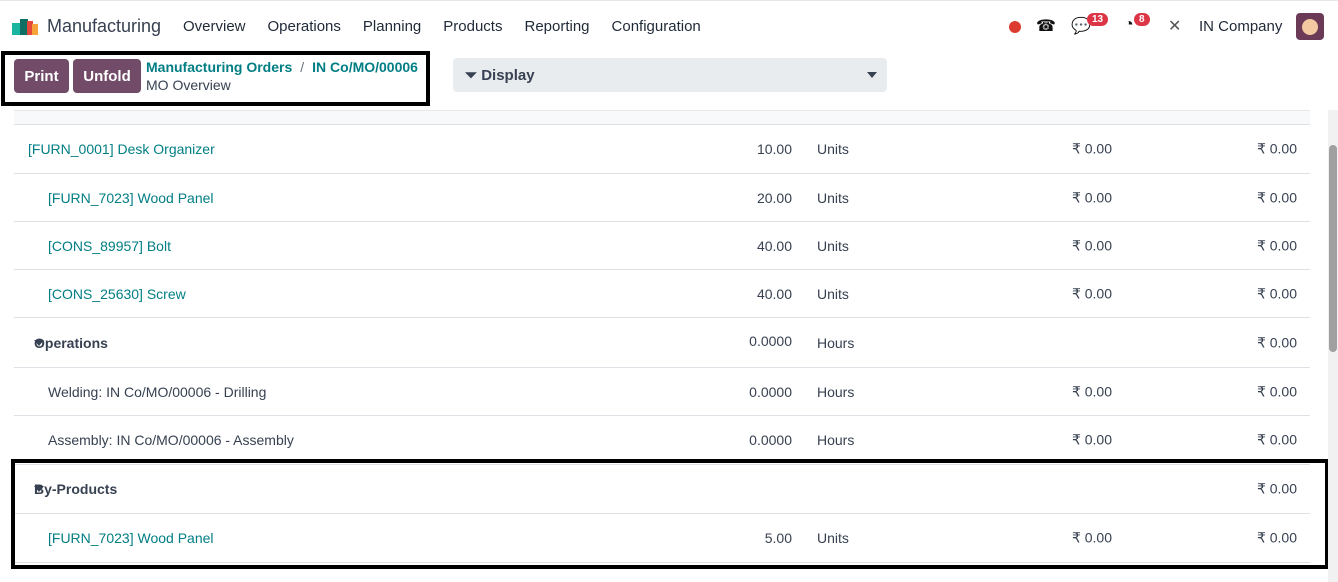 The width and height of the screenshot is (1338, 582). I want to click on breadcrumb: Manufacturing Orders / IN Co/MO/00006, so click(282, 67).